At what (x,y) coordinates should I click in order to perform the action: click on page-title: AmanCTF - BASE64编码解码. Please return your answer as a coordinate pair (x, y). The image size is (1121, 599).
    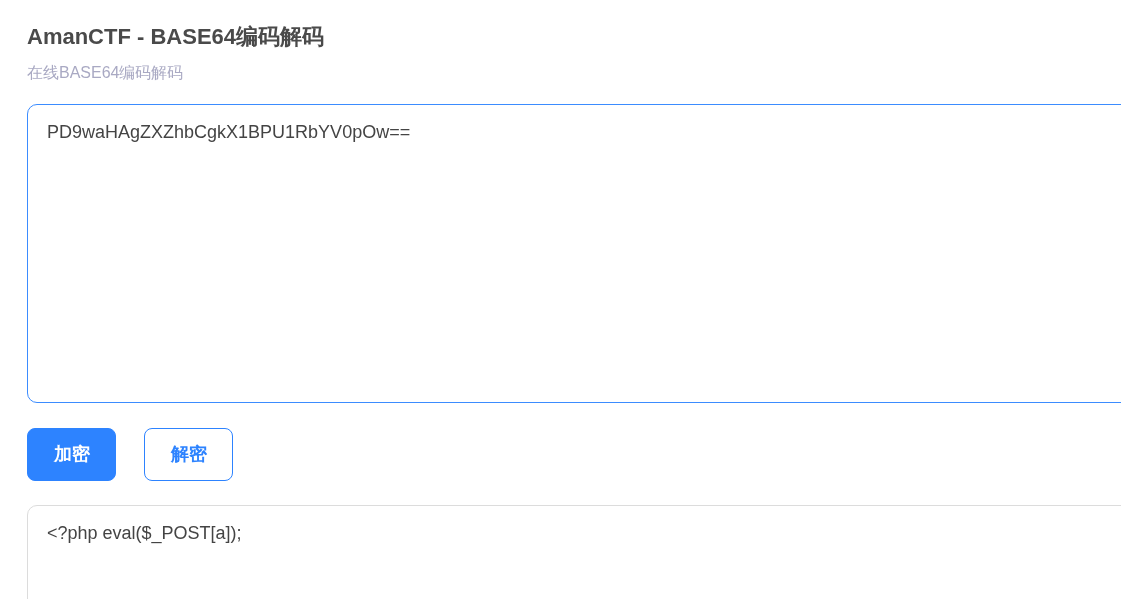
    Looking at the image, I should click on (176, 37).